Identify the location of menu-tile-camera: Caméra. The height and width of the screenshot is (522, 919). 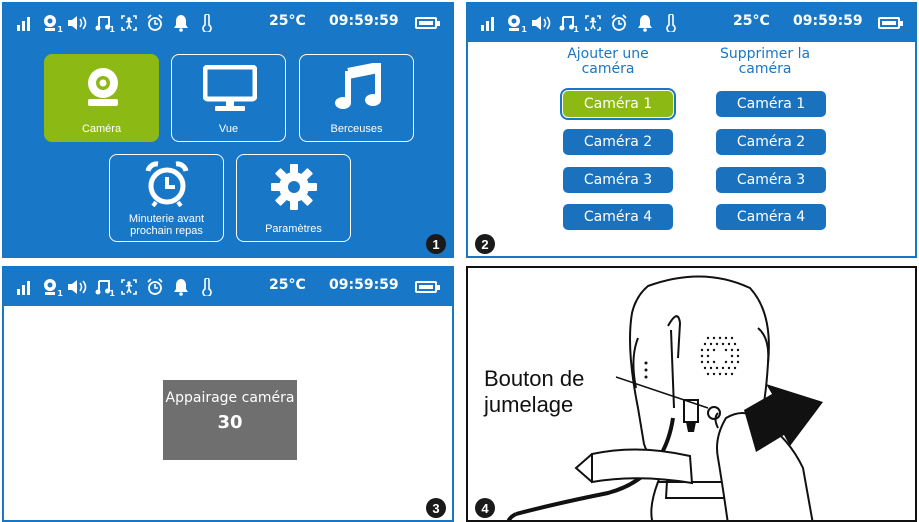
(101, 98).